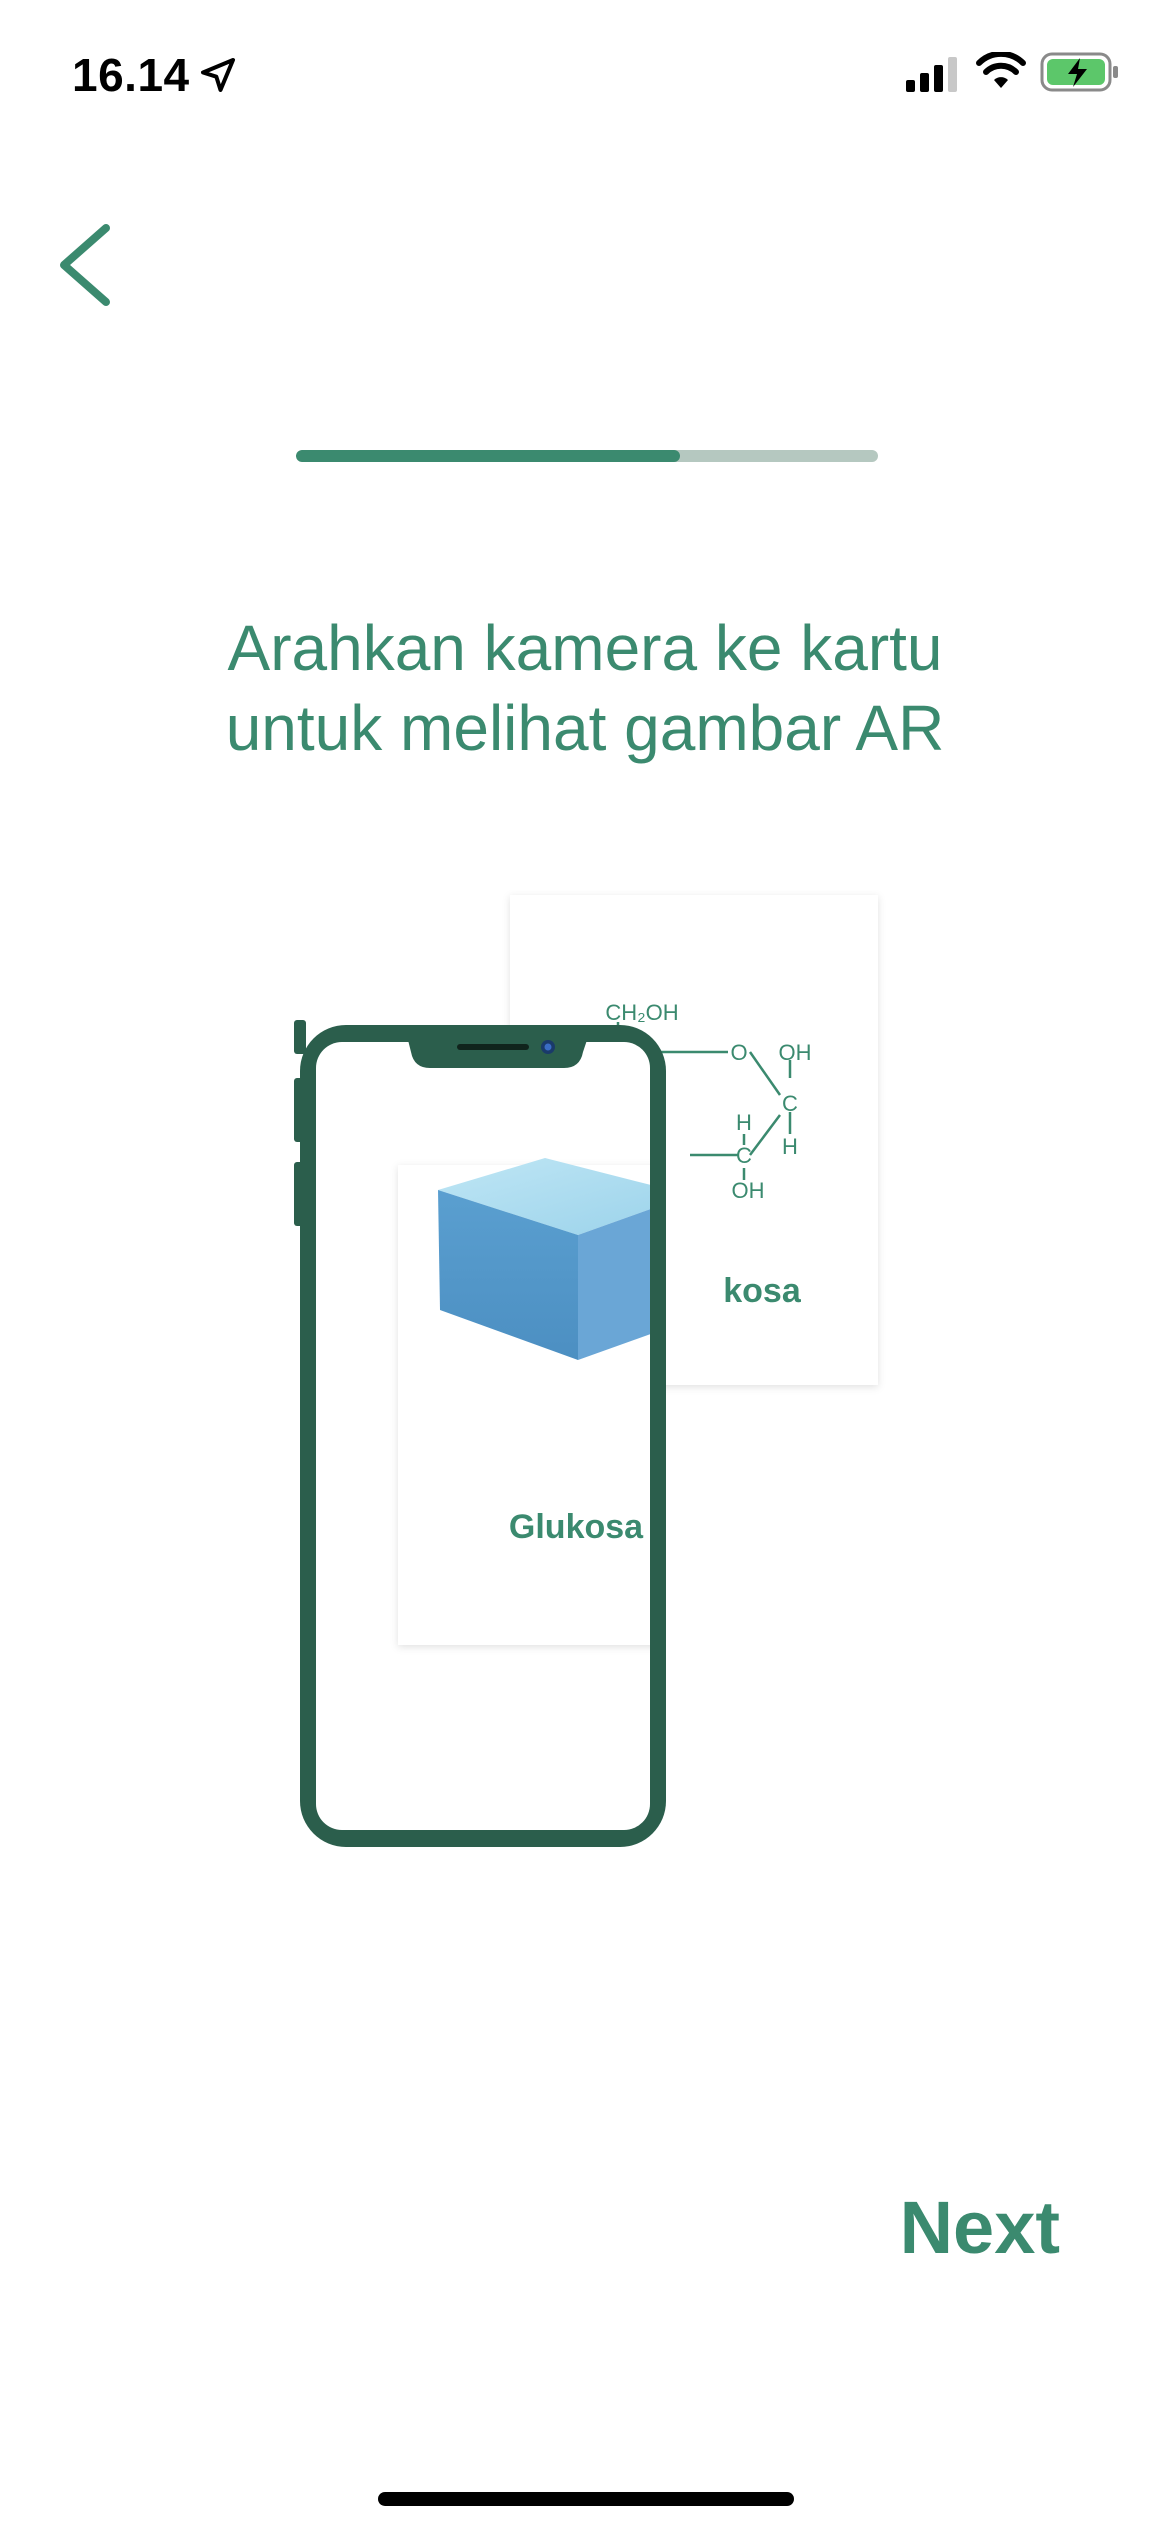  I want to click on formula-ch2oh: CH₂OH, so click(641, 1012).